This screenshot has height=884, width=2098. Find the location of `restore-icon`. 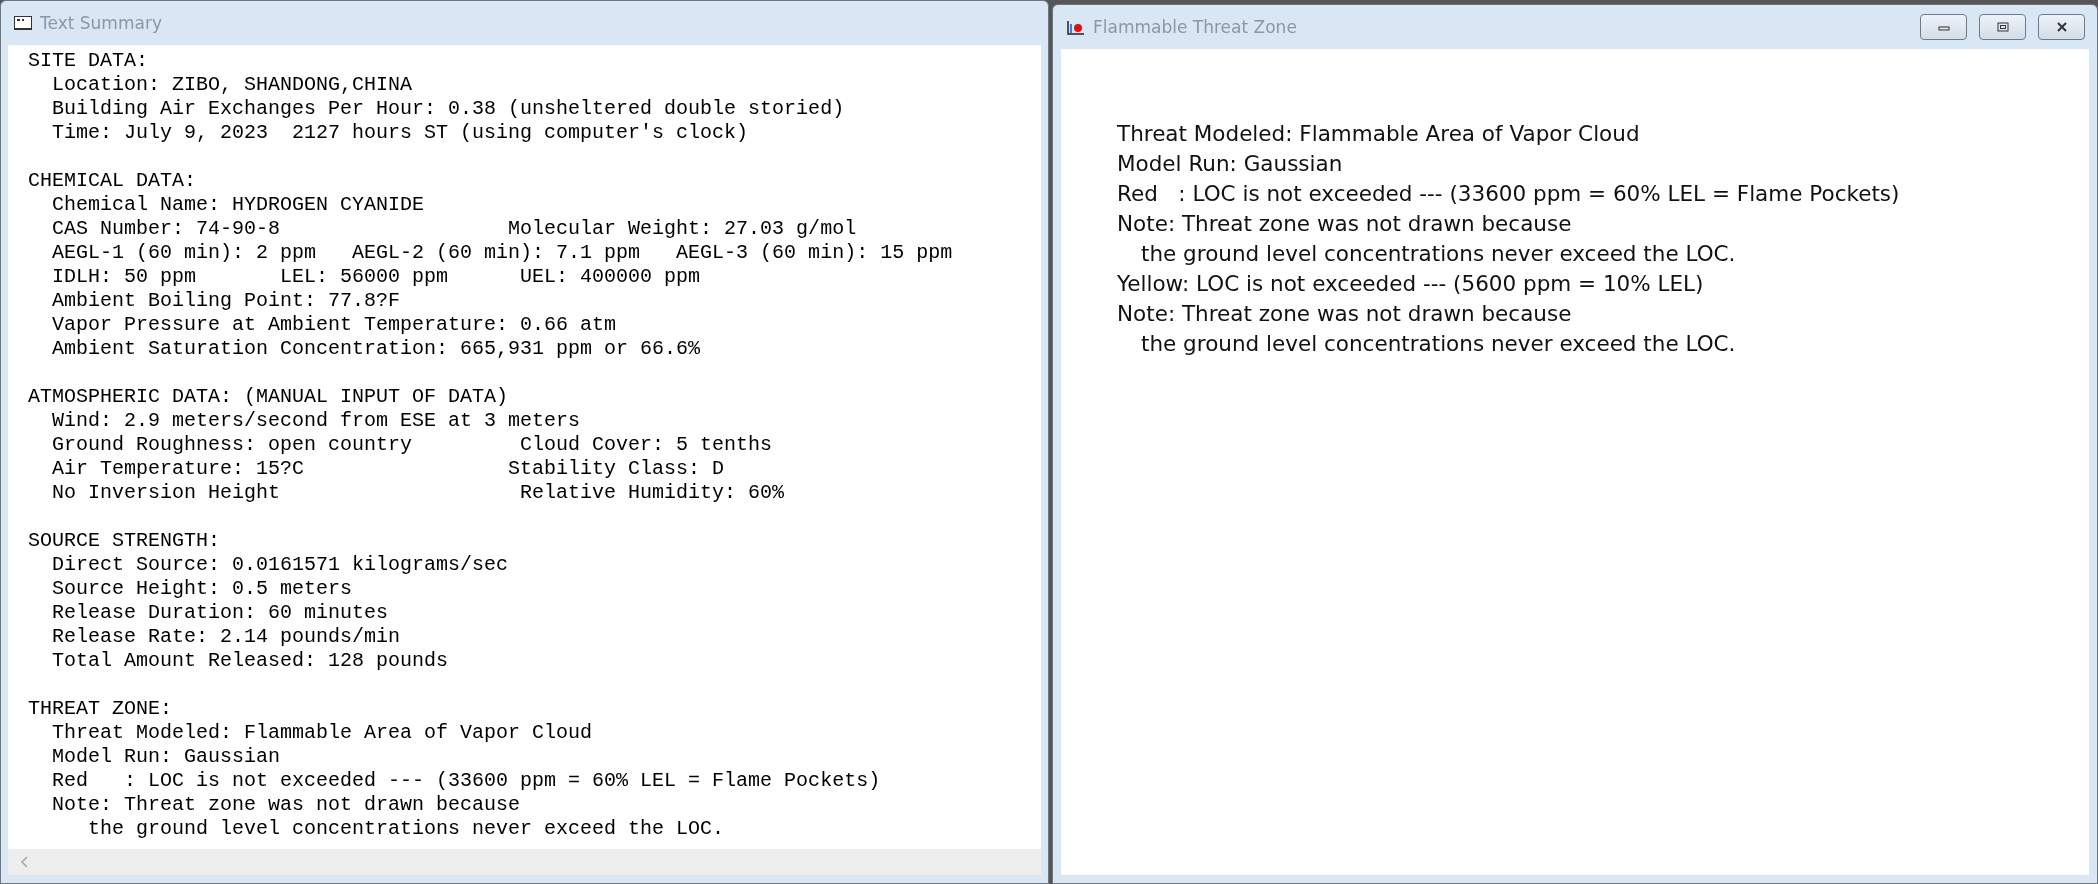

restore-icon is located at coordinates (2002, 27).